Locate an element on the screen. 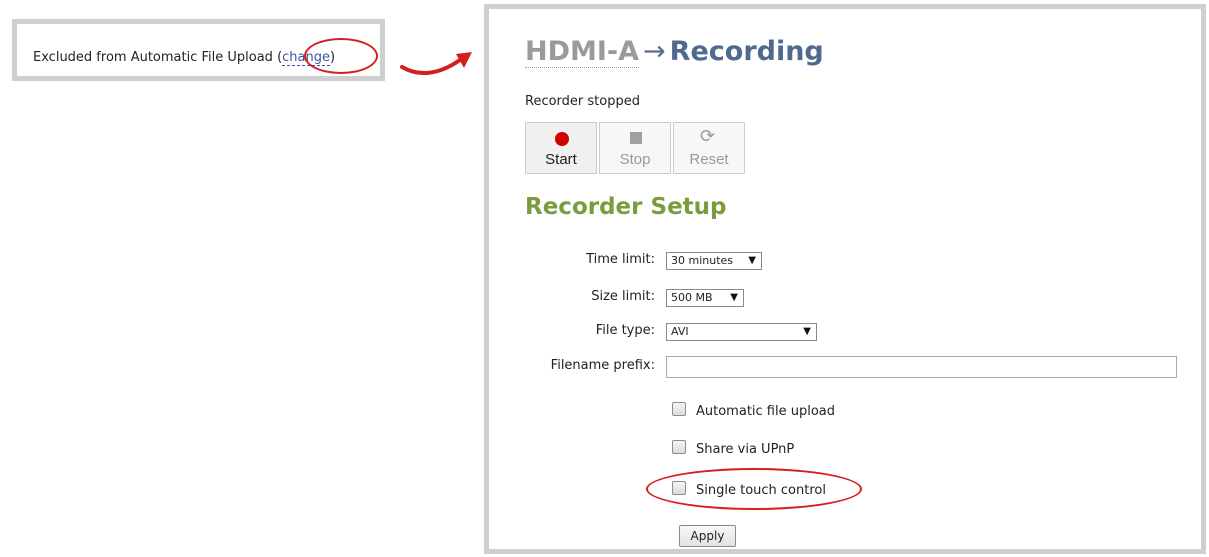 The height and width of the screenshot is (557, 1209). start-label: Start is located at coordinates (561, 159).